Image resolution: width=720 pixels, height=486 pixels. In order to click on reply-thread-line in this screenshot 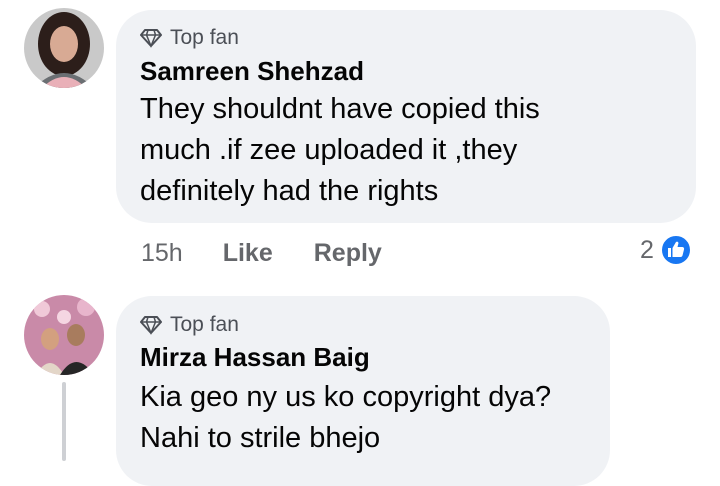, I will do `click(64, 421)`.